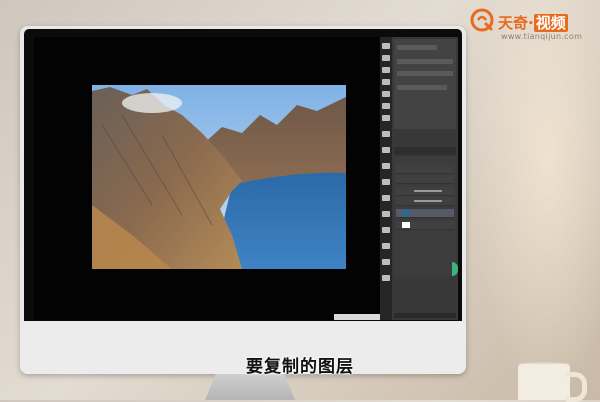  I want to click on brand-watermark: 天奇· 视频 www.tianqijun.com, so click(534, 26).